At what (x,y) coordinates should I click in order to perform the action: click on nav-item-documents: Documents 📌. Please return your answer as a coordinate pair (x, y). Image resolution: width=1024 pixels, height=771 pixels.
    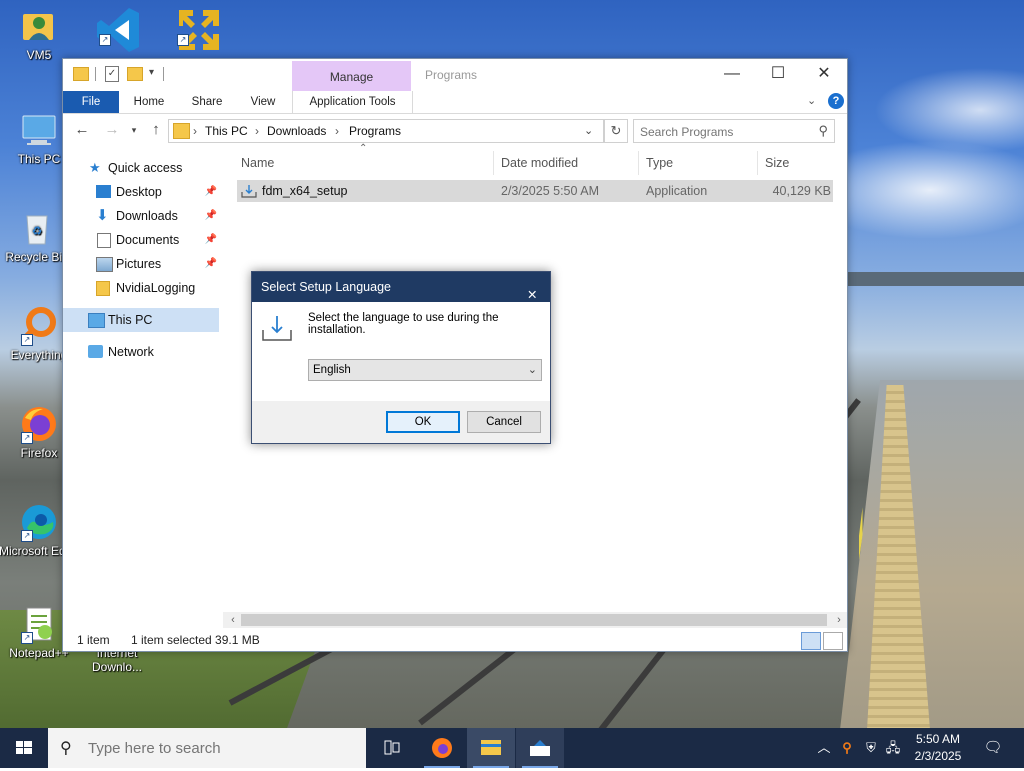
    Looking at the image, I should click on (141, 240).